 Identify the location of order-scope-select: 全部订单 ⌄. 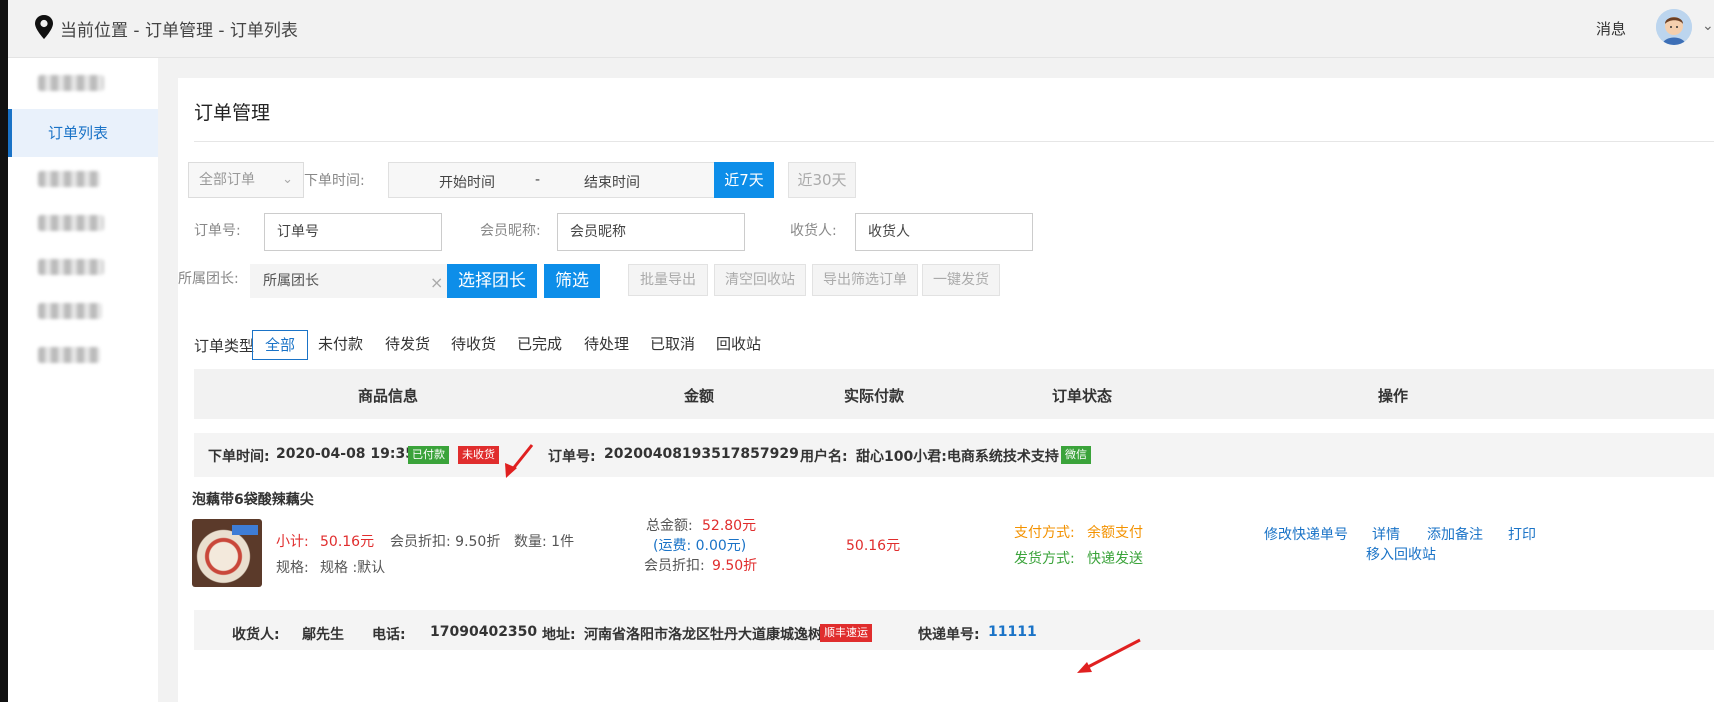
(246, 180).